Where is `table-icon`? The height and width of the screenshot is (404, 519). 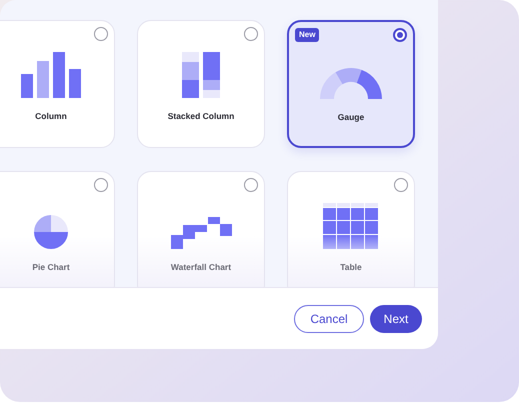
table-icon is located at coordinates (351, 226).